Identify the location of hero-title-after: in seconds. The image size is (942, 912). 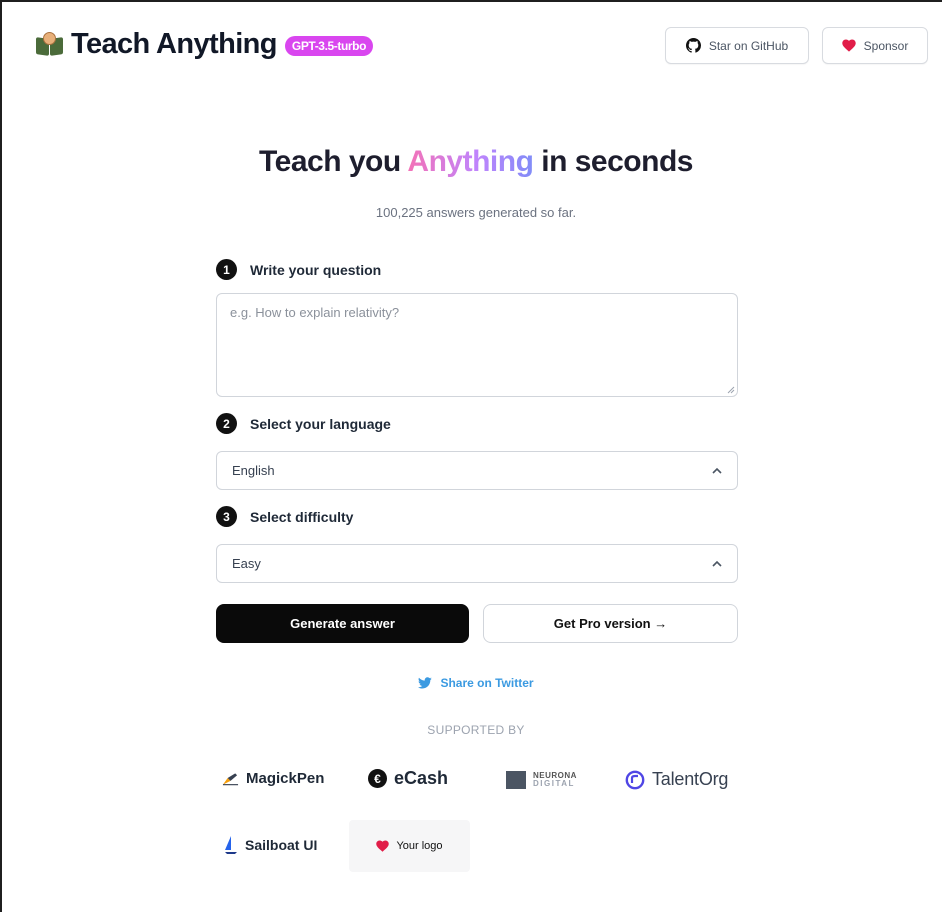
(613, 161).